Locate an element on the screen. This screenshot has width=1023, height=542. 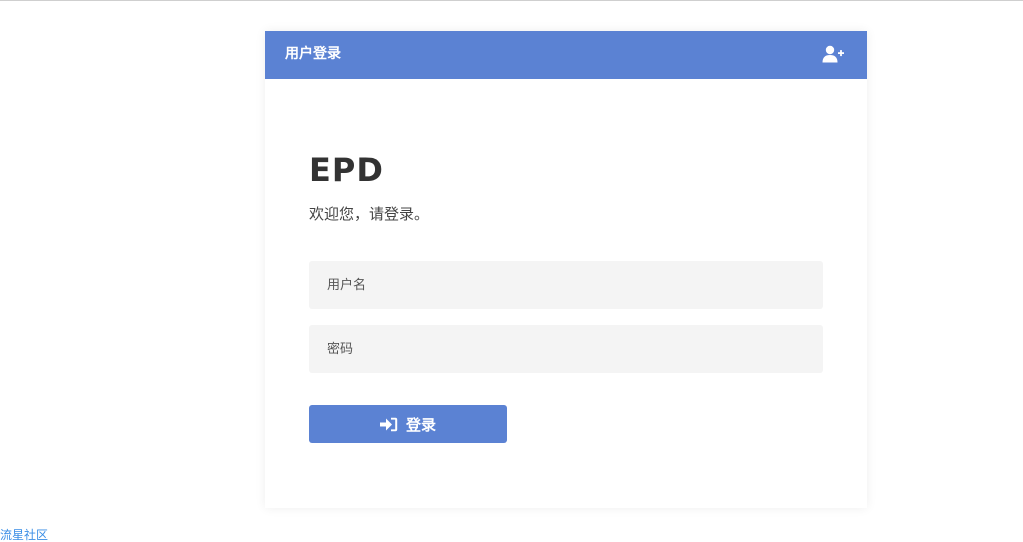
brand-title: EPD is located at coordinates (346, 170).